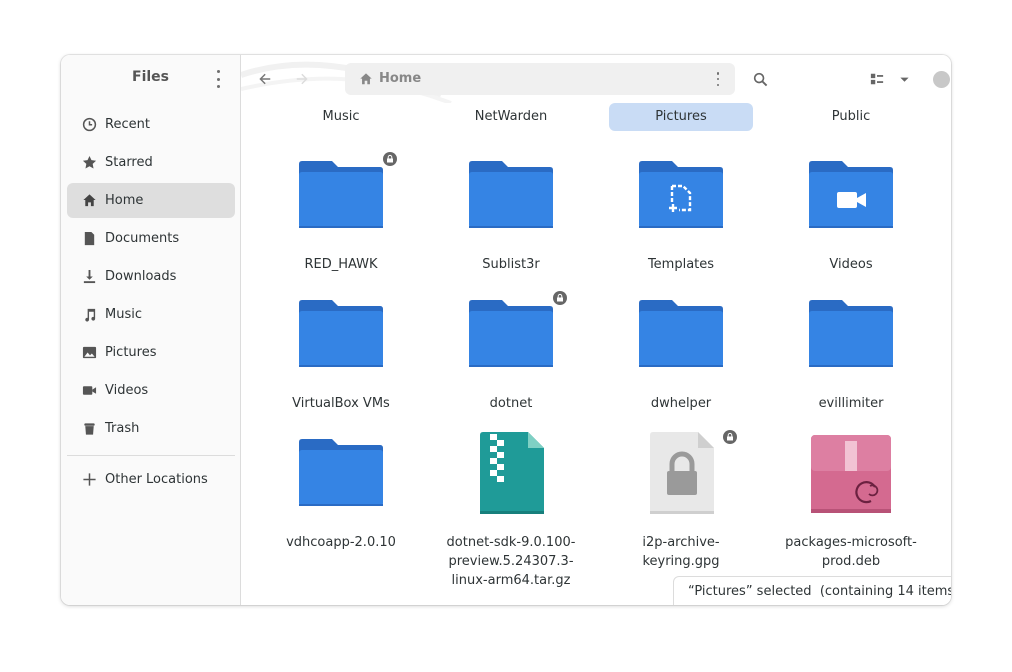 The image size is (1012, 672). Describe the element at coordinates (89, 125) in the screenshot. I see `clock-icon` at that location.